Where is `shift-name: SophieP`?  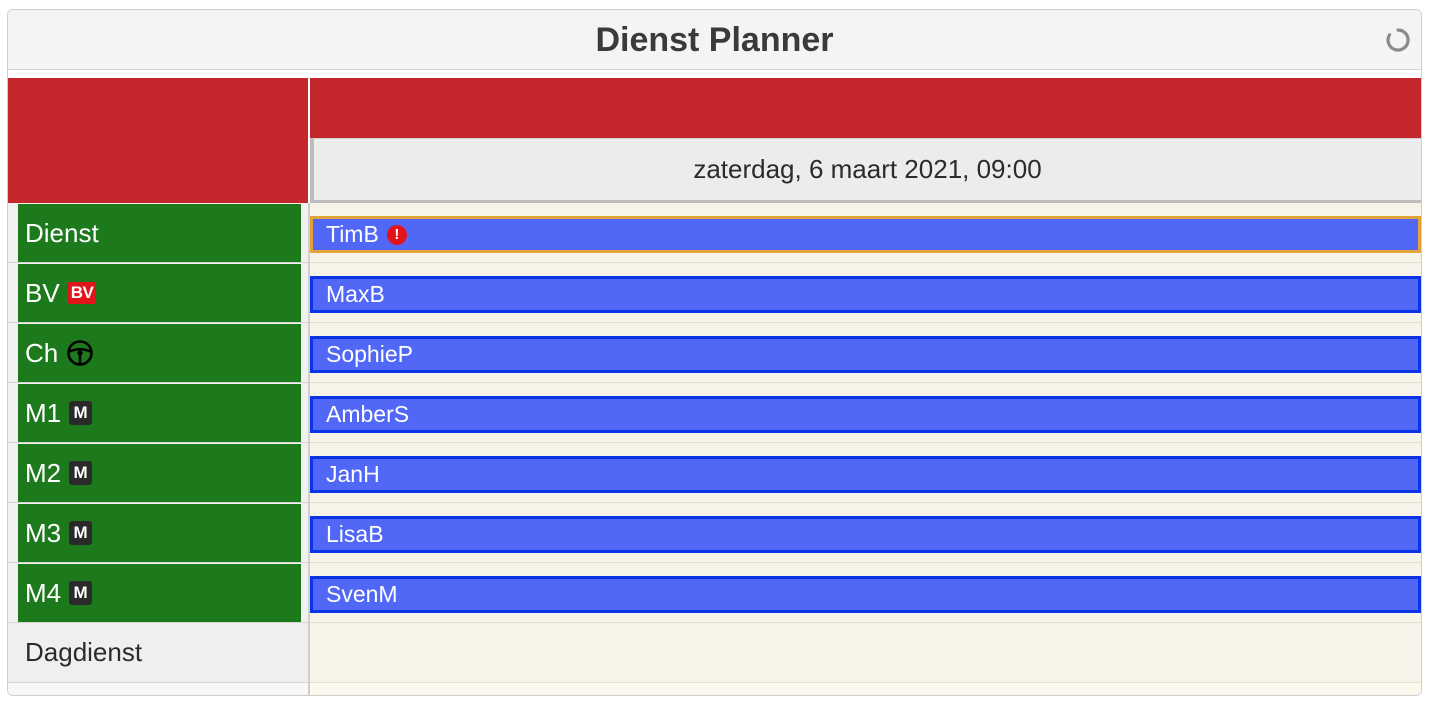
shift-name: SophieP is located at coordinates (369, 354).